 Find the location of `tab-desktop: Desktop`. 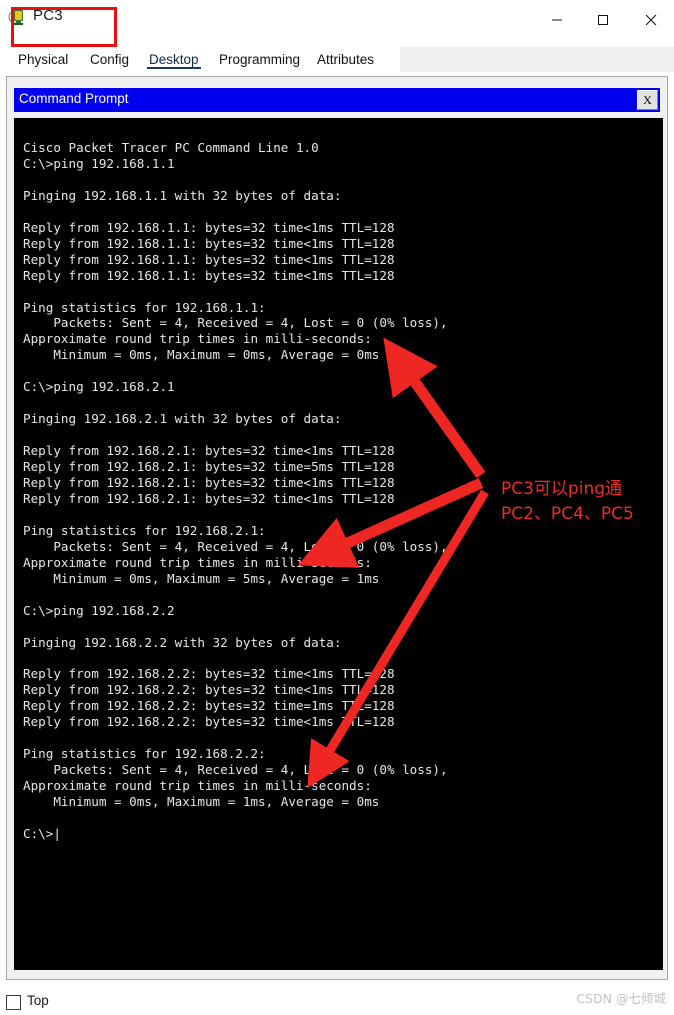

tab-desktop: Desktop is located at coordinates (174, 59).